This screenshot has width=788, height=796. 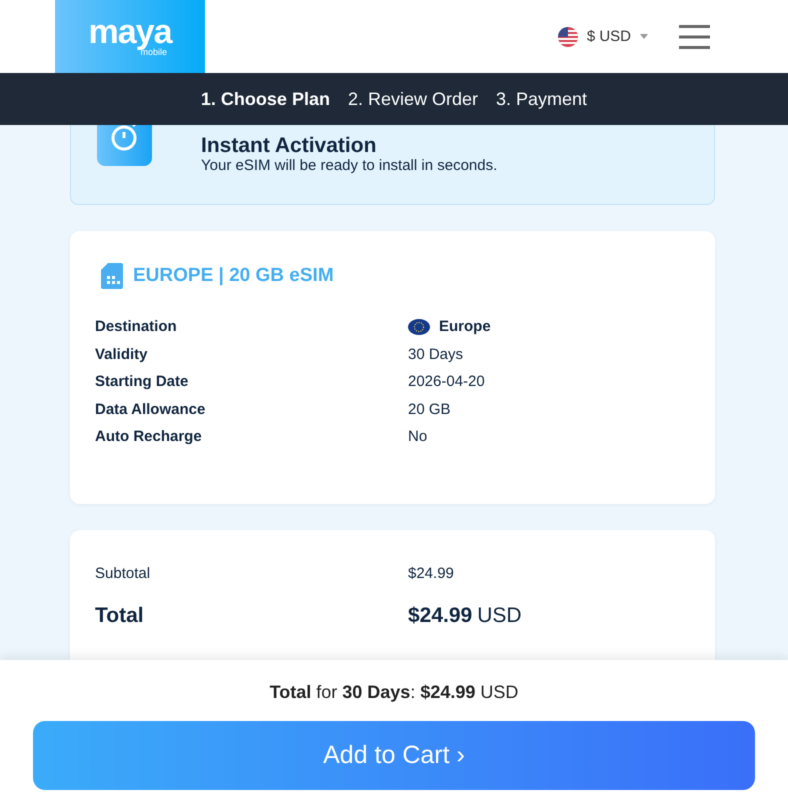 I want to click on plan-title: EUROPE | 20 GB eSIM, so click(x=233, y=276).